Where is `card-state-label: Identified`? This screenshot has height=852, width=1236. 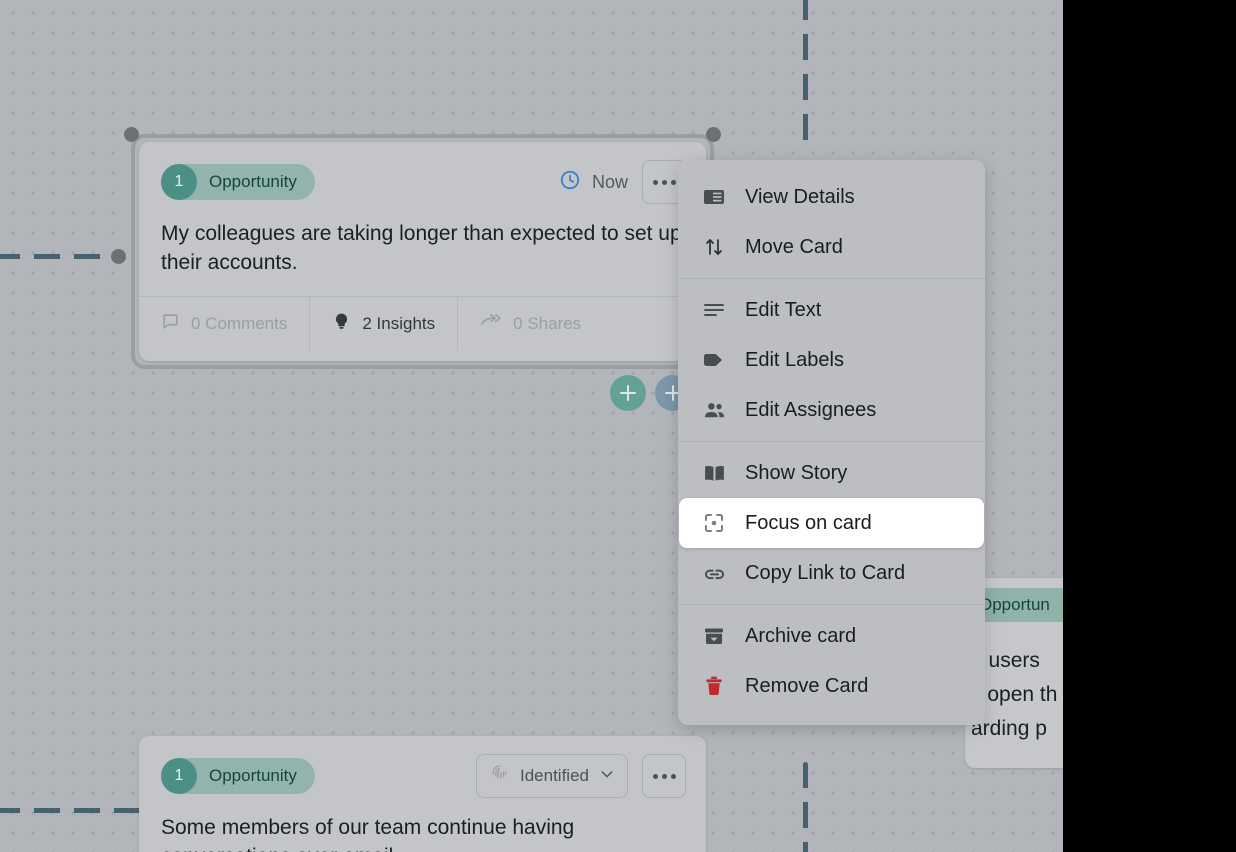
card-state-label: Identified is located at coordinates (554, 775).